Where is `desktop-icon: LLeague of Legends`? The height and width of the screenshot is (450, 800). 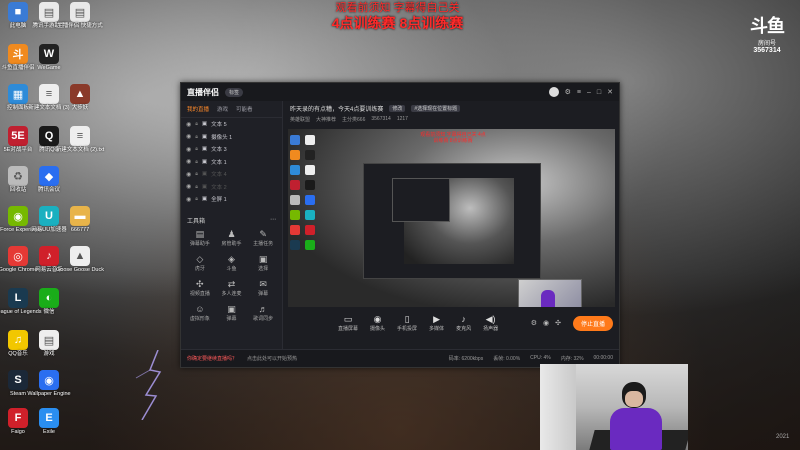 desktop-icon: LLeague of Legends is located at coordinates (21, 302).